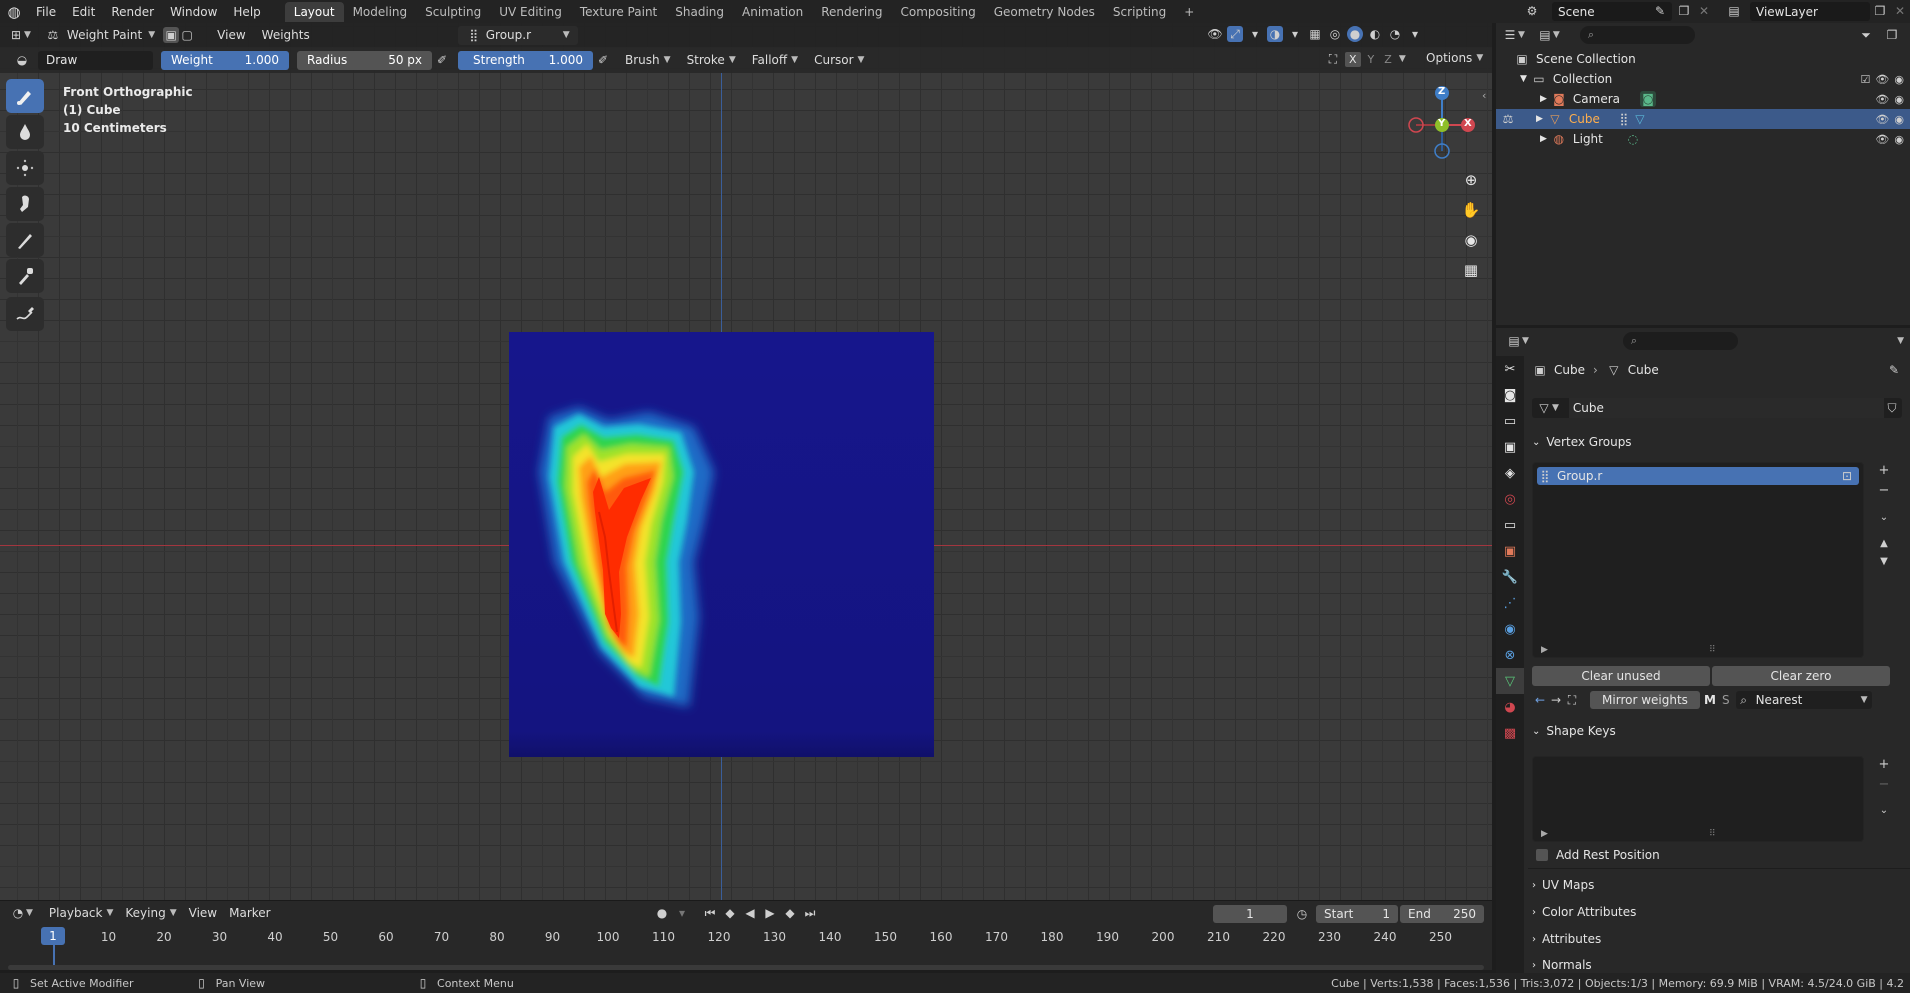  Describe the element at coordinates (1395, 34) in the screenshot. I see `rendered-shading-icon: ◔` at that location.